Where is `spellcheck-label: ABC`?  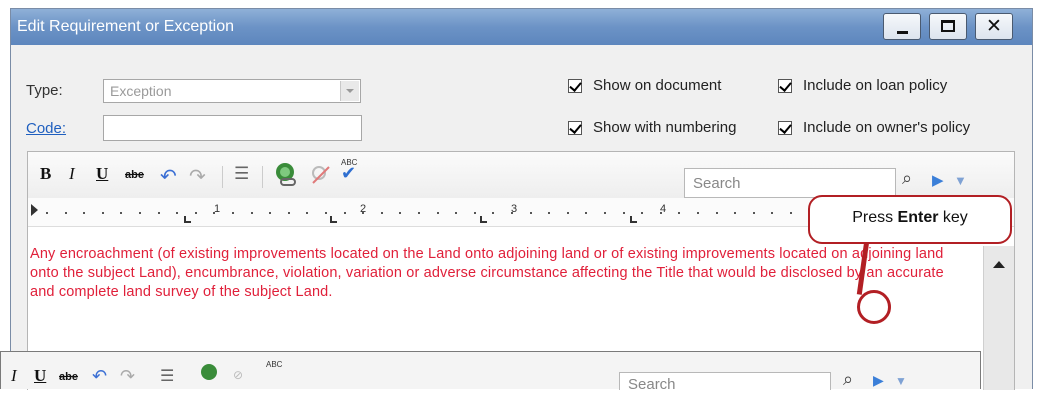
spellcheck-label: ABC is located at coordinates (274, 364).